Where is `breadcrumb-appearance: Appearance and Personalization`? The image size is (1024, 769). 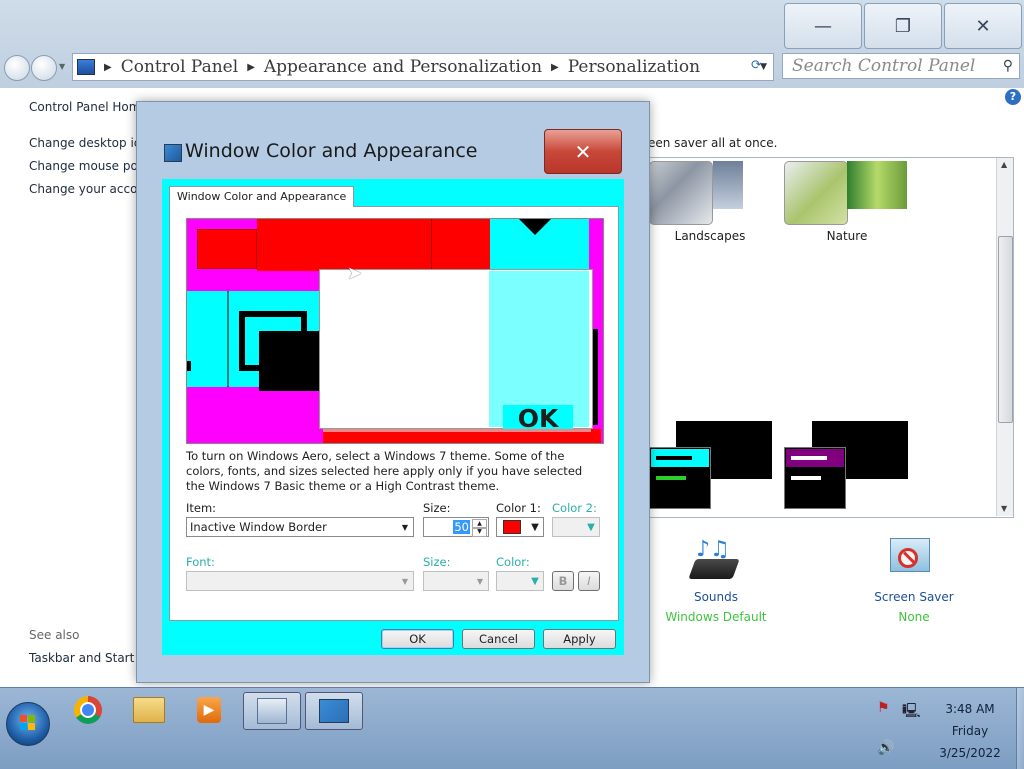 breadcrumb-appearance: Appearance and Personalization is located at coordinates (403, 67).